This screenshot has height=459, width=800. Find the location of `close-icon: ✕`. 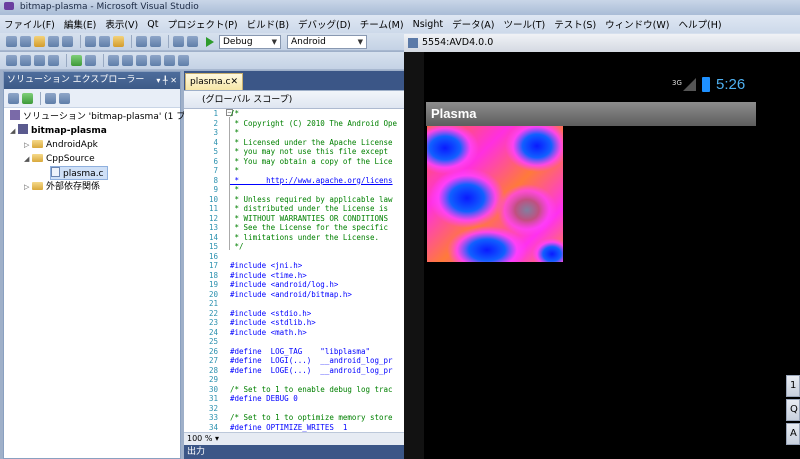

close-icon: ✕ is located at coordinates (234, 82).